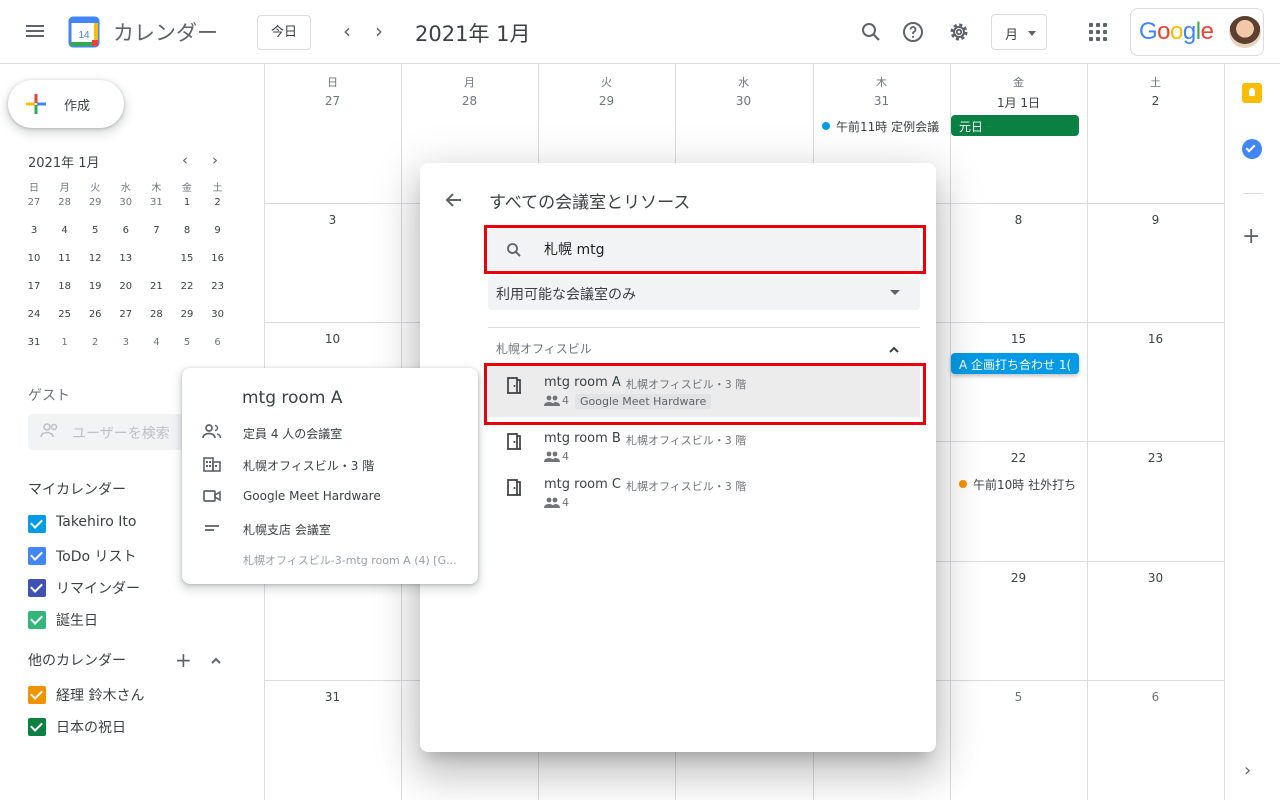 The height and width of the screenshot is (800, 1280). I want to click on room-row: mtg room C 札幌オフィスビル・3 階 4, so click(704, 493).